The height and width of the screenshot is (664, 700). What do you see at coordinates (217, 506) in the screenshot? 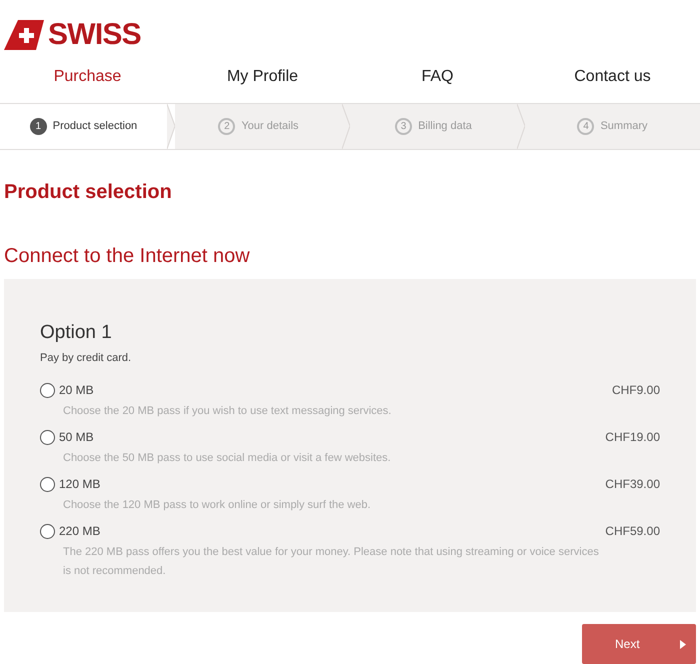
I see `pass-description: Choose the 120 MB pass to work online or simply surf the web.` at bounding box center [217, 506].